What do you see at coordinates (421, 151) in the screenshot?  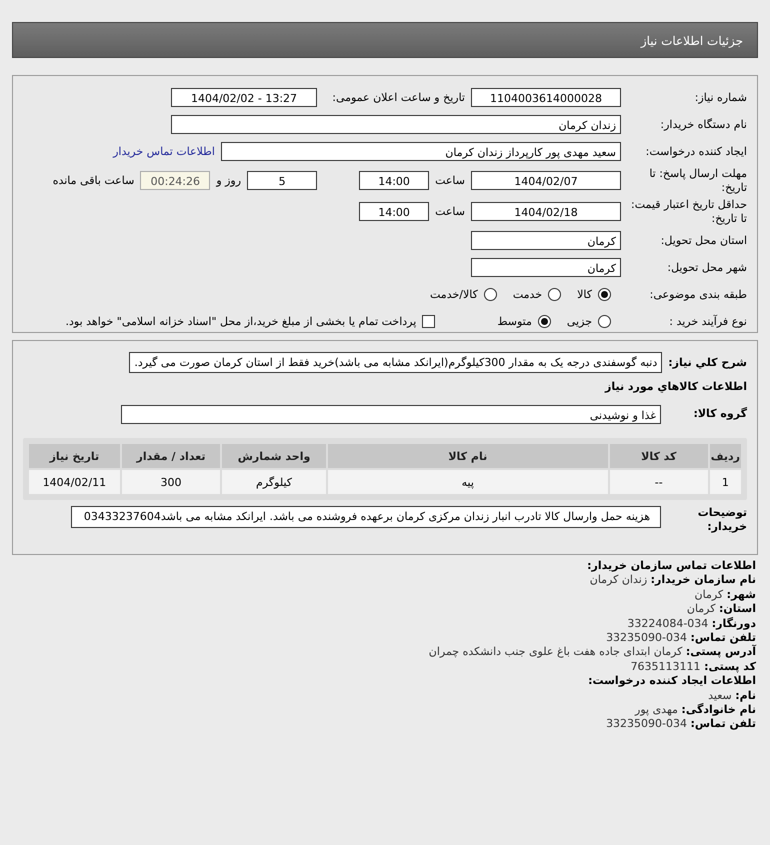 I see `creator-field: سعید مهدی پور کارپرداز زندان کرمان` at bounding box center [421, 151].